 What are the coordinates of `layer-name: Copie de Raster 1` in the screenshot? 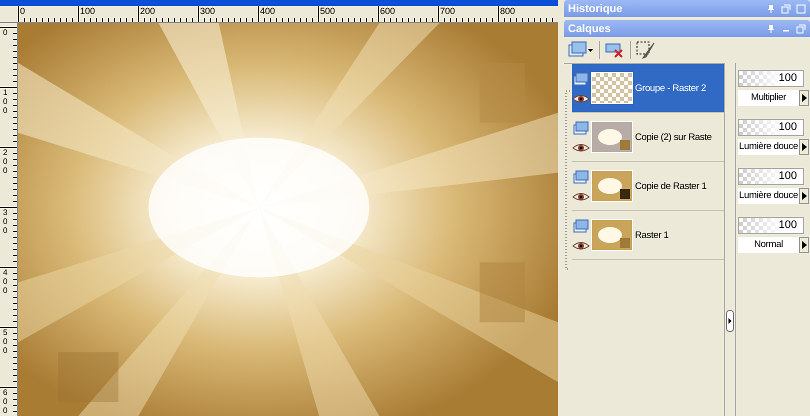 It's located at (670, 186).